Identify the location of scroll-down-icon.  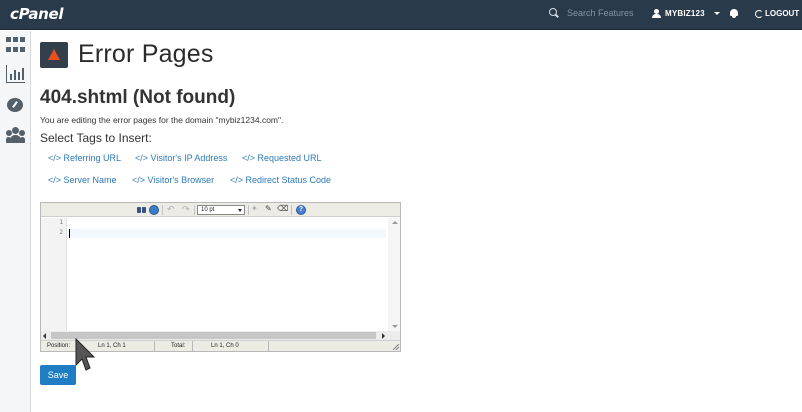
(395, 326).